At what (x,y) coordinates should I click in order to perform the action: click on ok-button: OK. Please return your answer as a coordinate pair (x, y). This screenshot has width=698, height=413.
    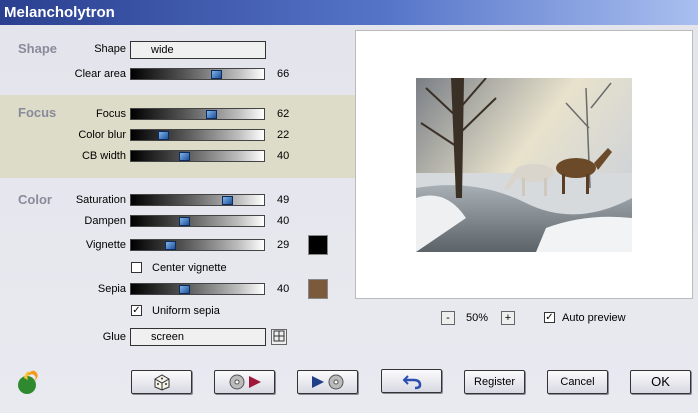
    Looking at the image, I should click on (660, 382).